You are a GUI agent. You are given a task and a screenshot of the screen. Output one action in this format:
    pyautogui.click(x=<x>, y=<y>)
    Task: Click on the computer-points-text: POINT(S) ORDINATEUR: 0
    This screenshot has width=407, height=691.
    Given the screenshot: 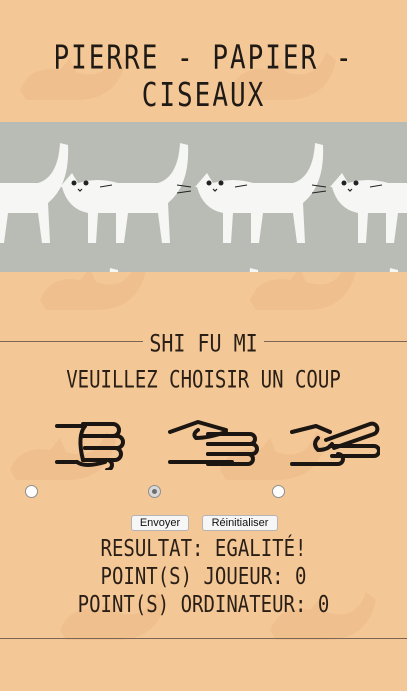 What is the action you would take?
    pyautogui.click(x=203, y=605)
    